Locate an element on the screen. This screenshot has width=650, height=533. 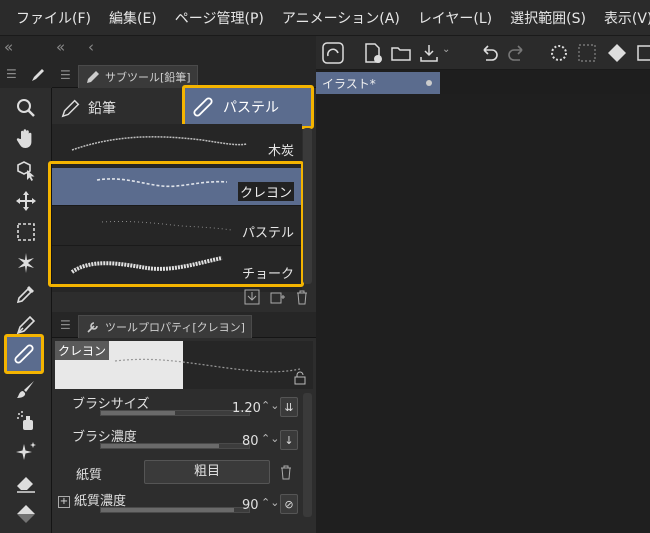
brush-size-slider-fill is located at coordinates (138, 413).